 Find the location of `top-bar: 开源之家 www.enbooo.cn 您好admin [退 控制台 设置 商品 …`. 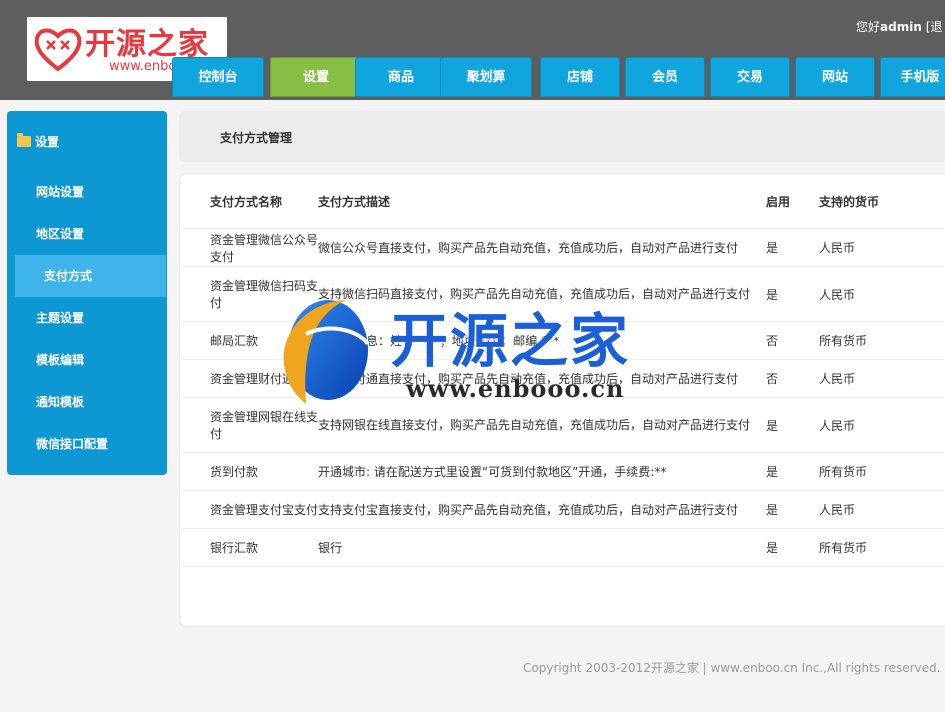

top-bar: 开源之家 www.enbooo.cn 您好admin [退 控制台 设置 商品 … is located at coordinates (472, 50).